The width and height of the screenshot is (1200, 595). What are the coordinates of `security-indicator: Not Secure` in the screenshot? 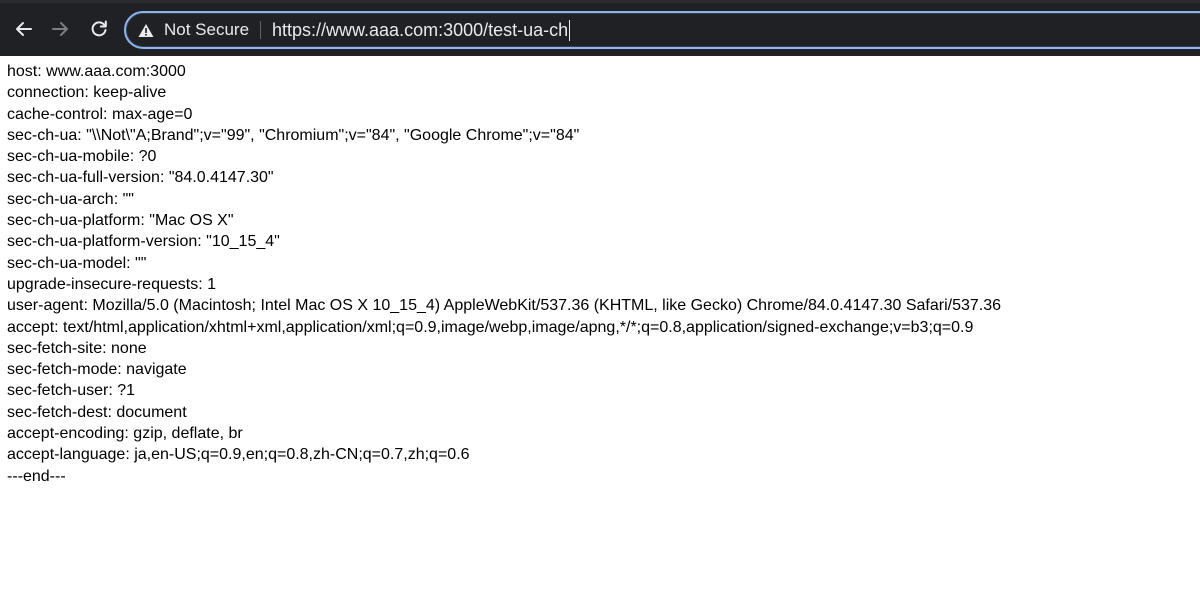 It's located at (193, 30).